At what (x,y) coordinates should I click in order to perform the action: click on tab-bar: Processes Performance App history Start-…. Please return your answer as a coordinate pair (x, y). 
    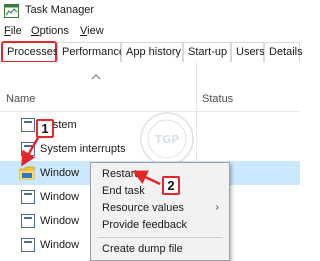
    Looking at the image, I should click on (151, 51).